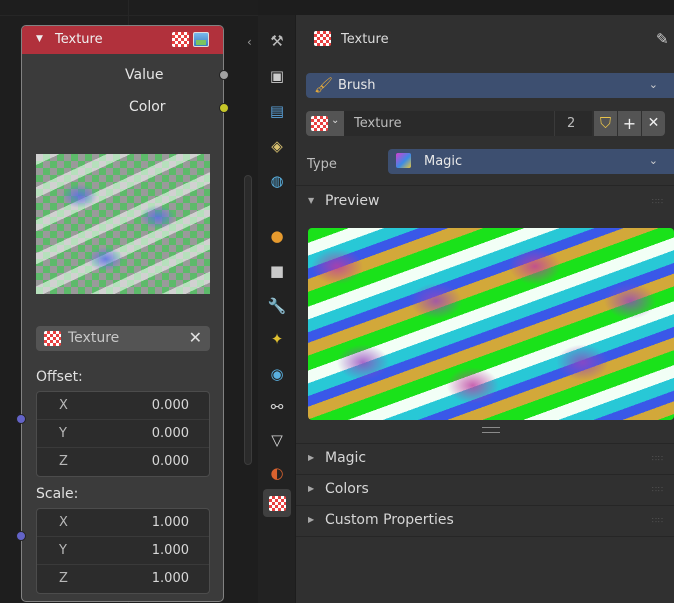 The height and width of the screenshot is (603, 674). Describe the element at coordinates (224, 108) in the screenshot. I see `output-color-socket` at that location.